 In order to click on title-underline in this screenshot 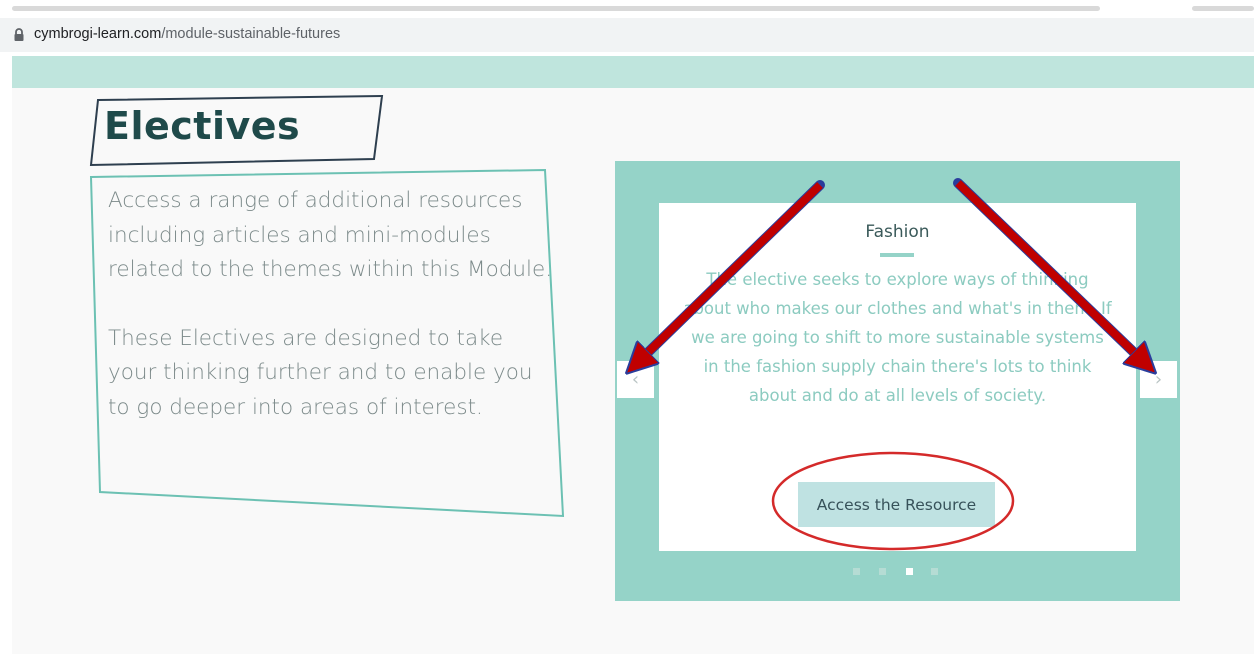, I will do `click(897, 255)`.